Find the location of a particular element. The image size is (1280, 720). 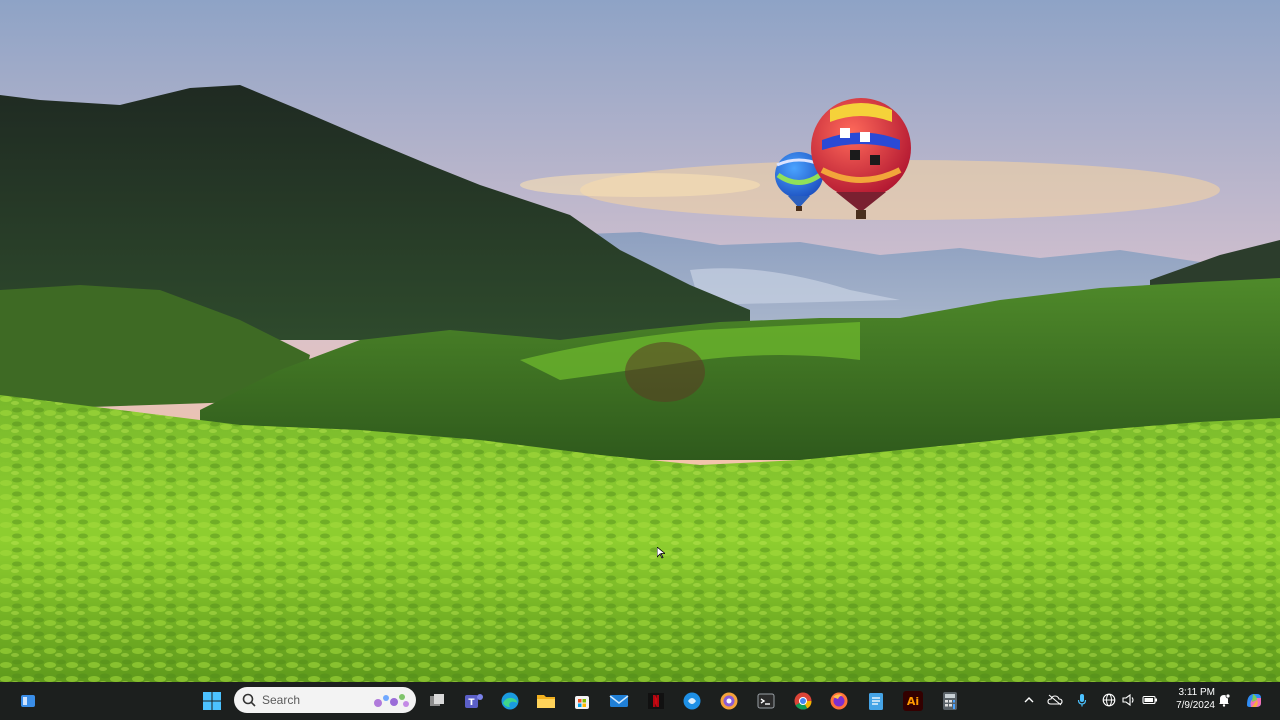

taskbar-app-teams: T is located at coordinates (474, 701).